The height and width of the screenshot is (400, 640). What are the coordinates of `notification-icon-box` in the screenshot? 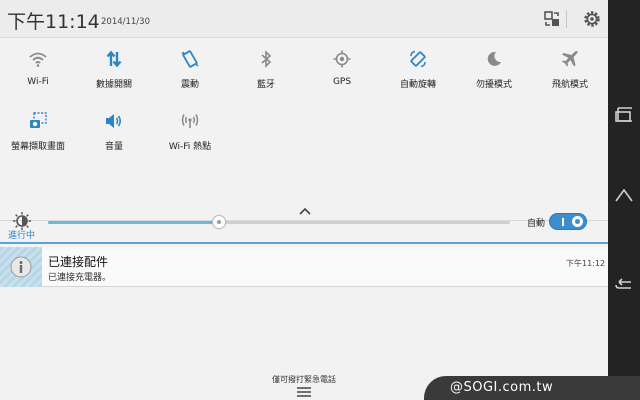 It's located at (21, 267).